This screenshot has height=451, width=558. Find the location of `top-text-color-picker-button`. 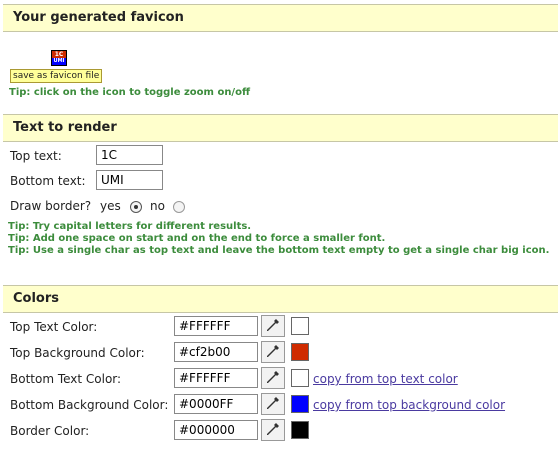

top-text-color-picker-button is located at coordinates (273, 326).